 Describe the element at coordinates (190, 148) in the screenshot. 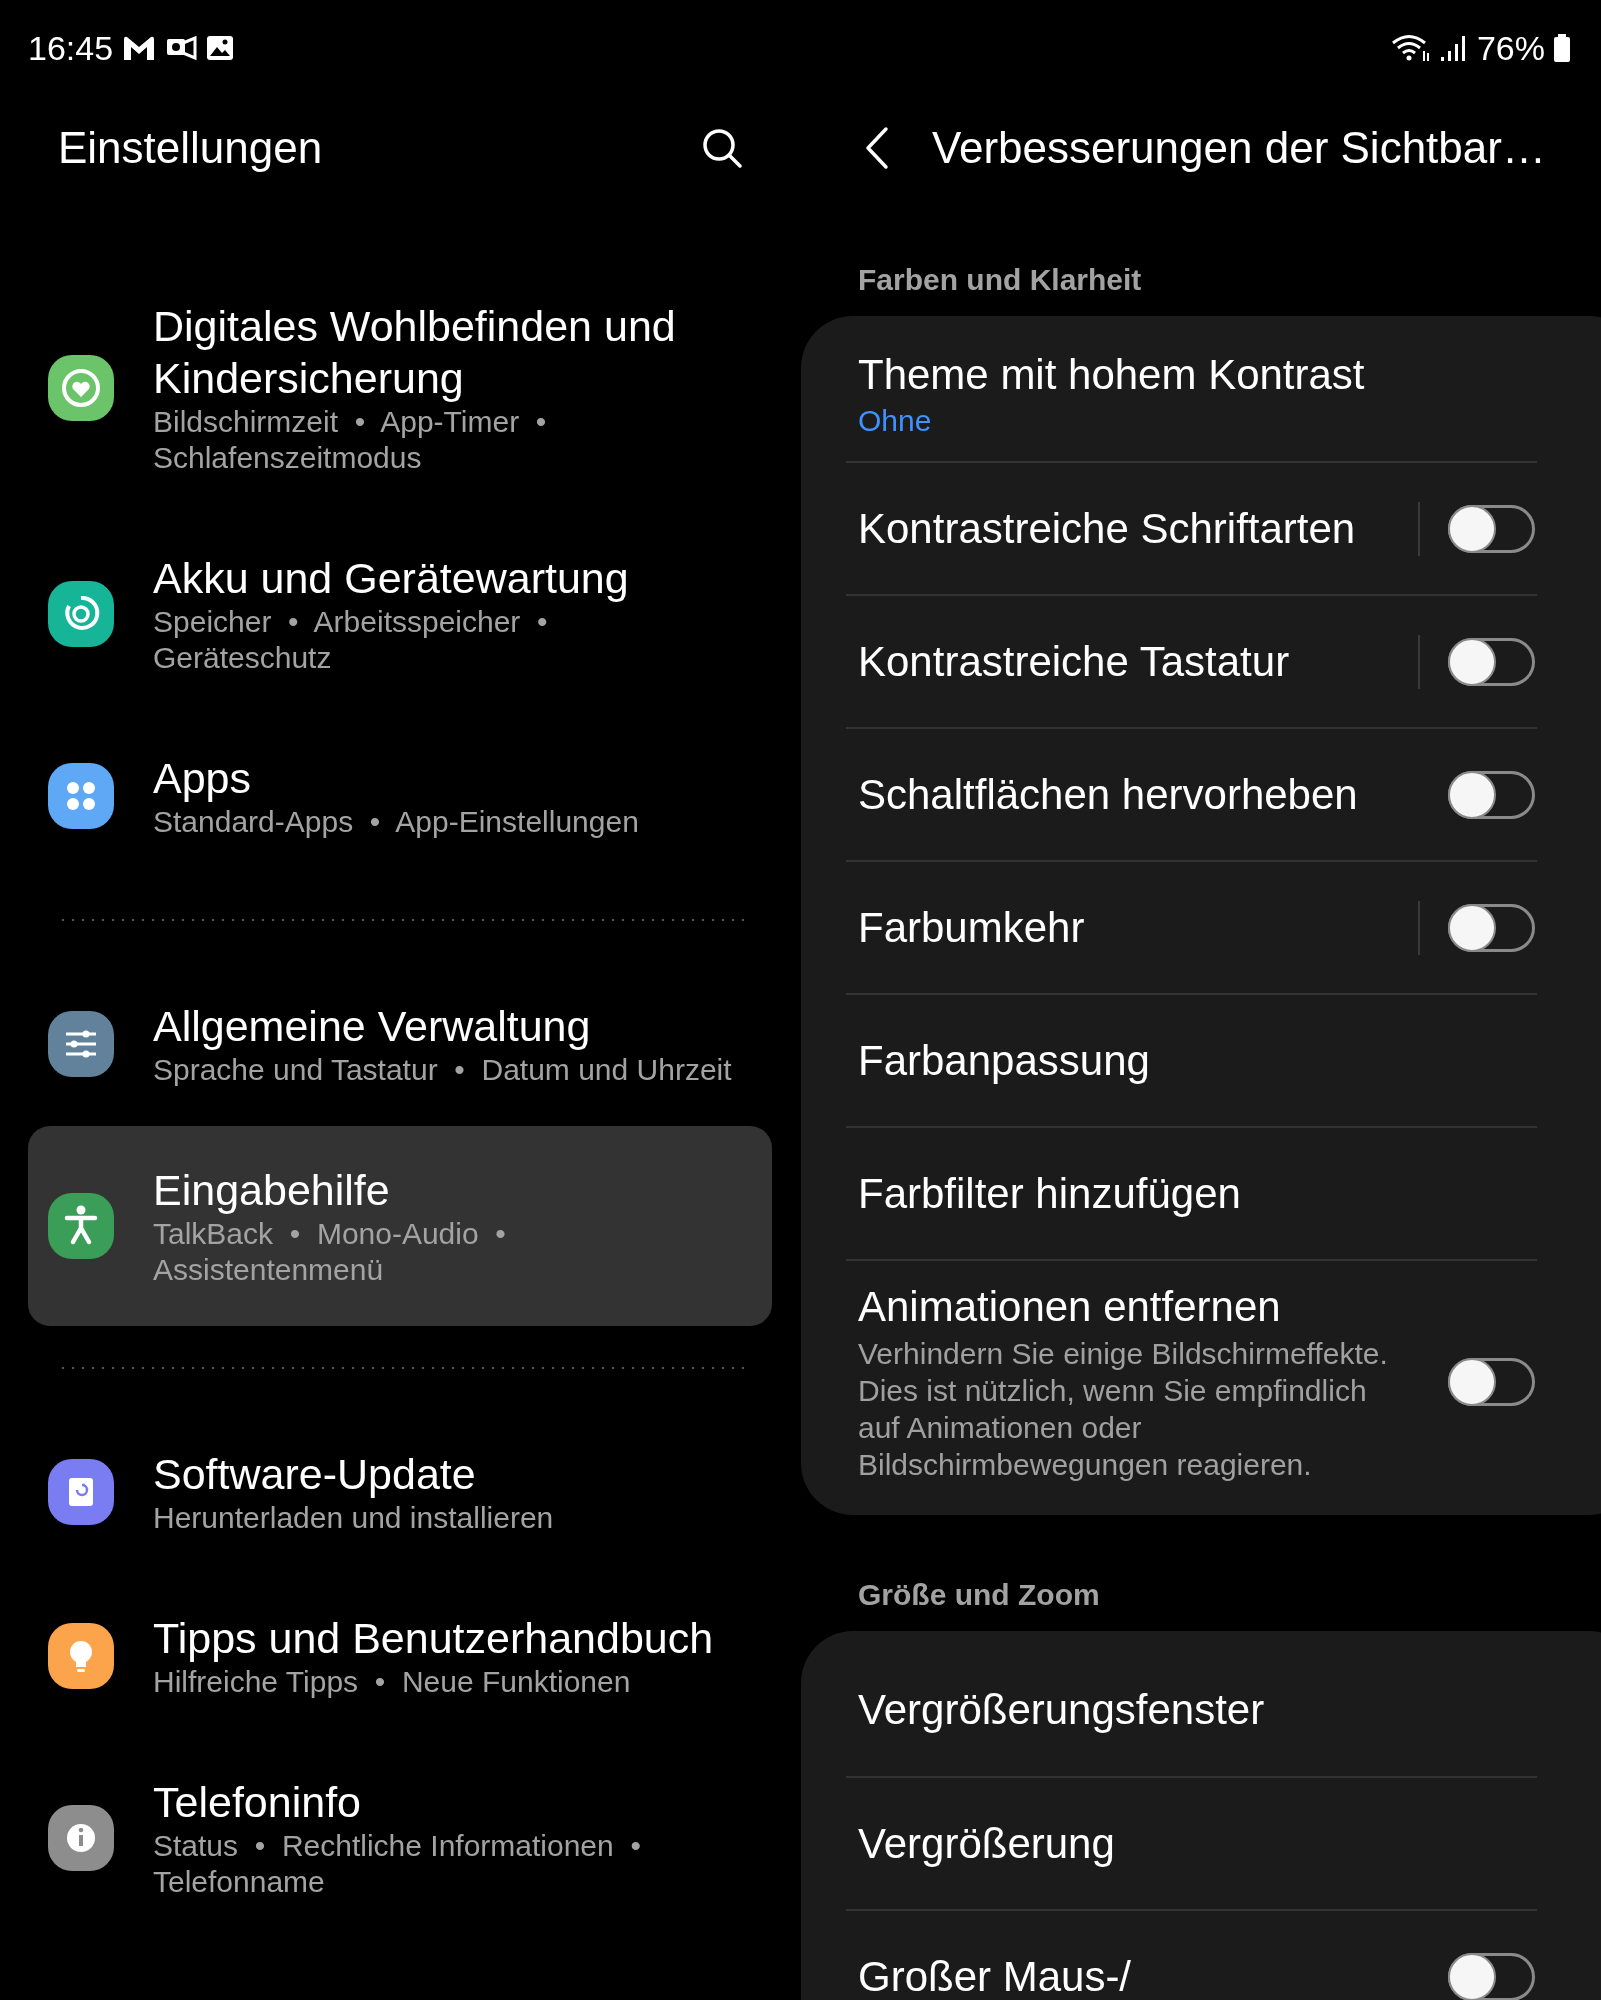

I see `page-title: Einstellungen` at that location.